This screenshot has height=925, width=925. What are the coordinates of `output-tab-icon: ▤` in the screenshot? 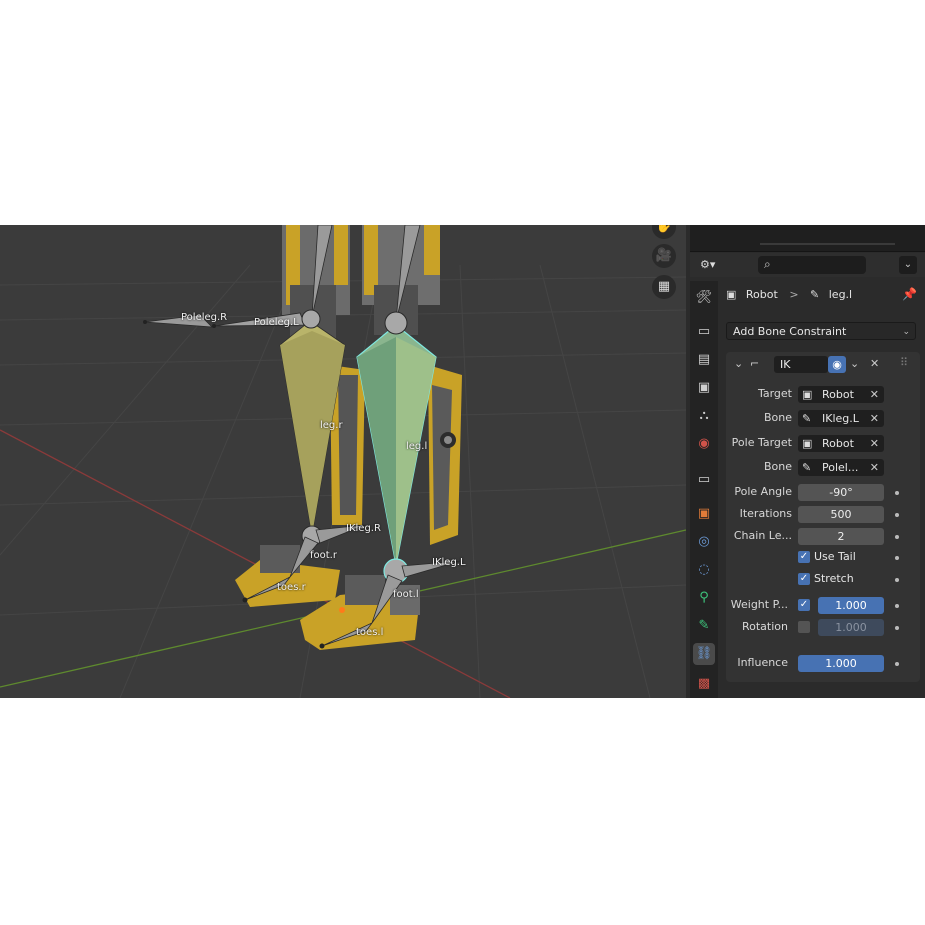 It's located at (704, 360).